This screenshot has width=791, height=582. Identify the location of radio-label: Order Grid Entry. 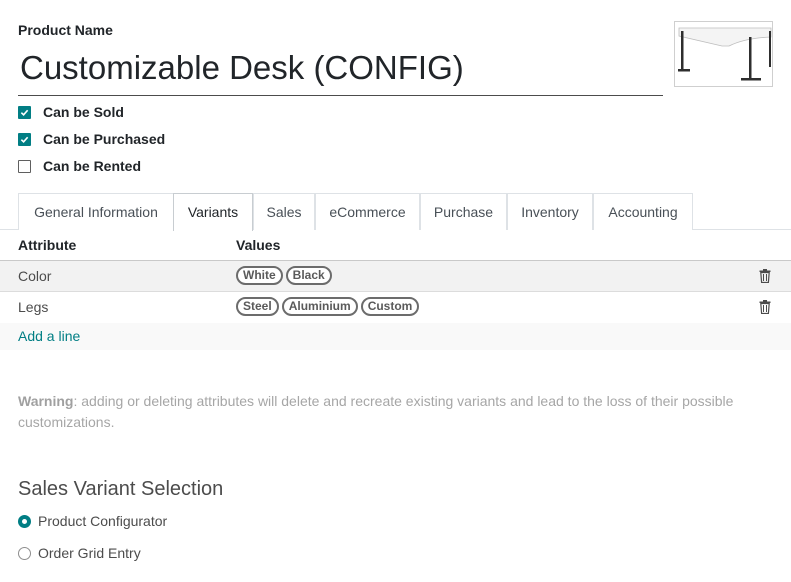
(89, 553).